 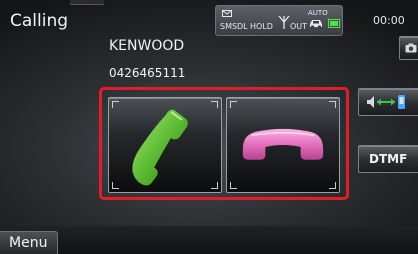 I want to click on signal-icon, so click(x=284, y=22).